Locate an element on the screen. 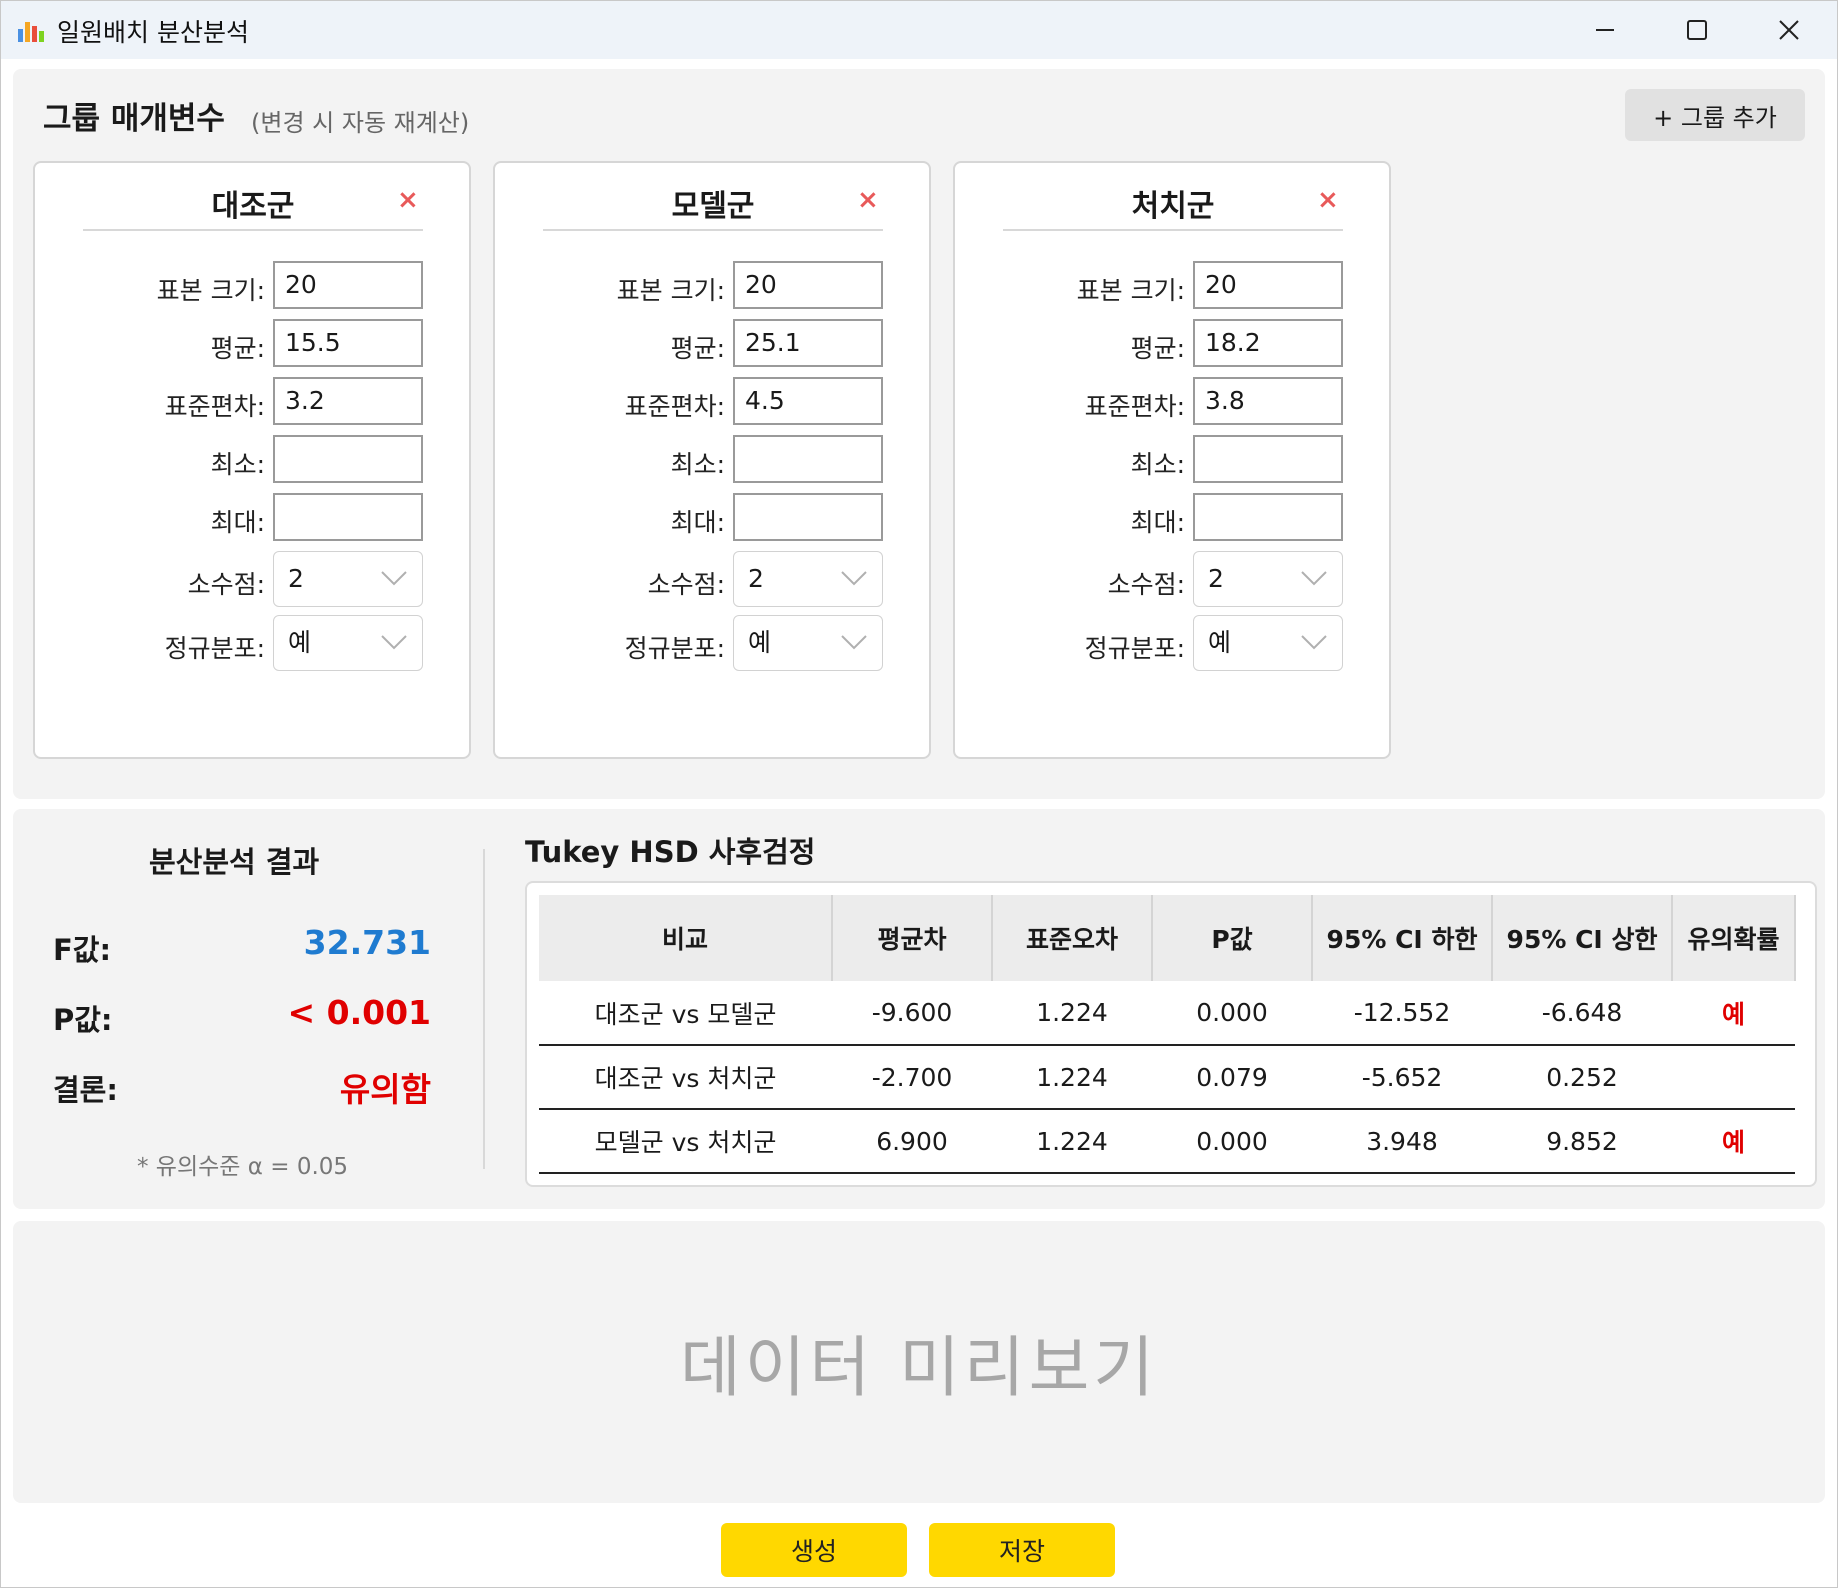  tukey-title: Tukey HSD 사후검정 is located at coordinates (670, 852).